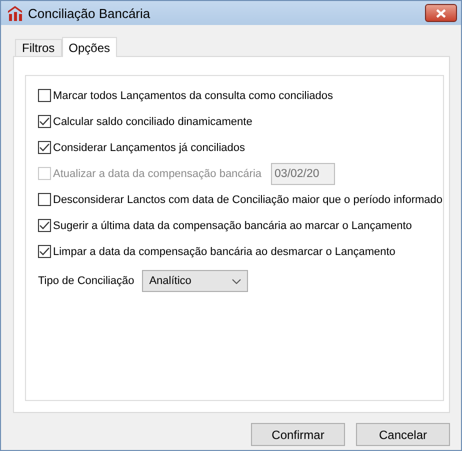 The image size is (462, 451). Describe the element at coordinates (90, 47) in the screenshot. I see `tab: Opções` at that location.